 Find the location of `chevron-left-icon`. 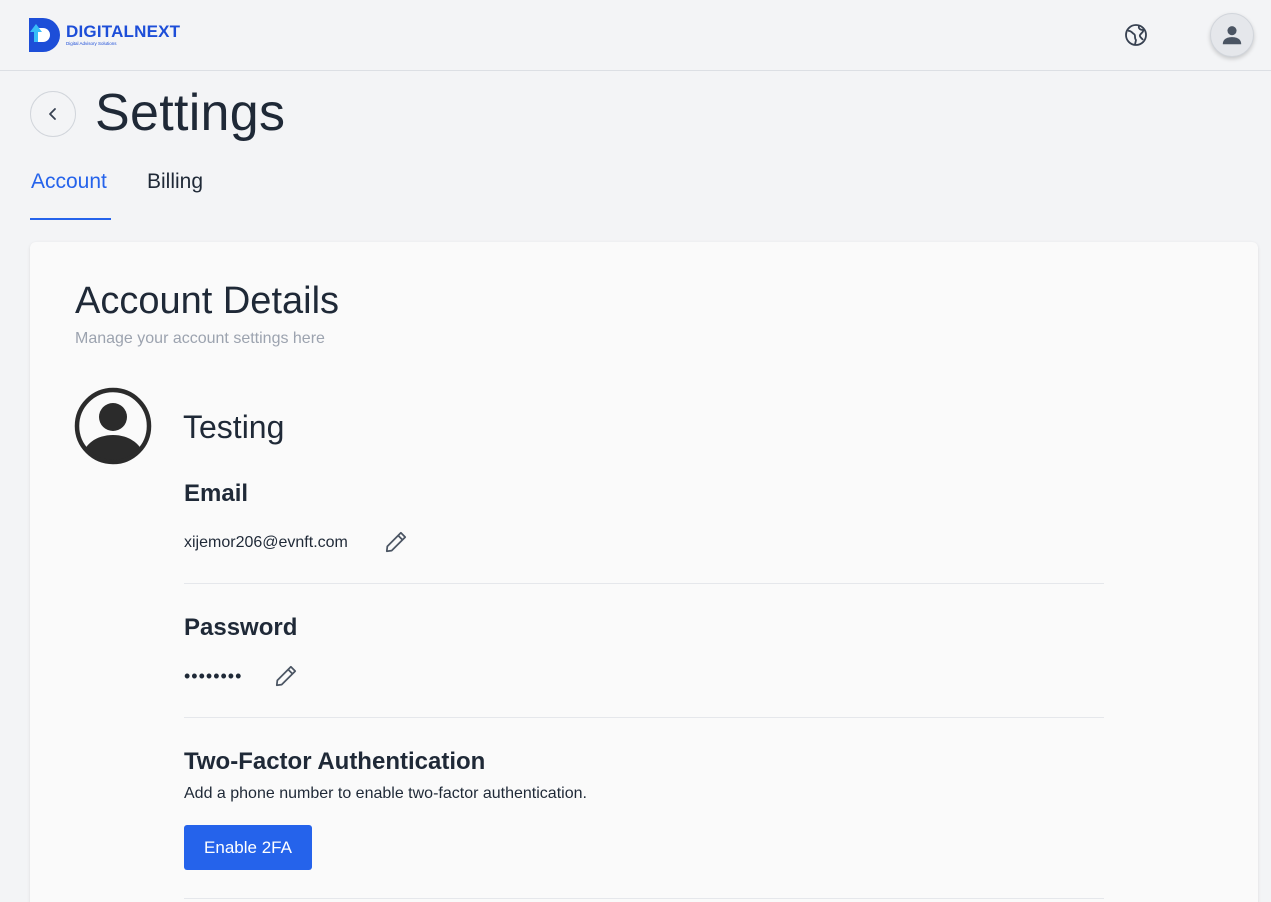

chevron-left-icon is located at coordinates (52, 114).